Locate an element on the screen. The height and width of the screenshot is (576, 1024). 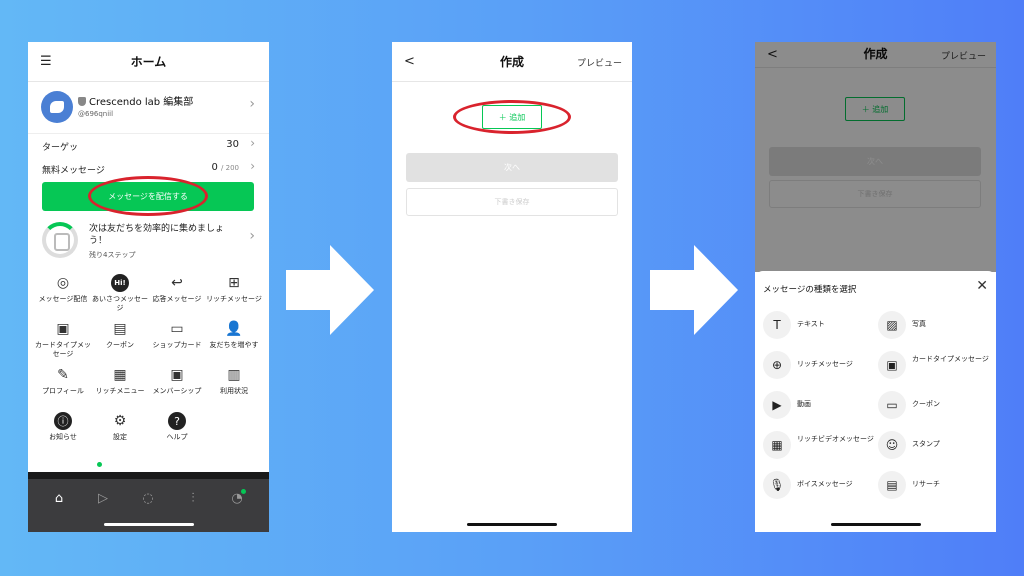
home-indicator is located at coordinates (148, 524).